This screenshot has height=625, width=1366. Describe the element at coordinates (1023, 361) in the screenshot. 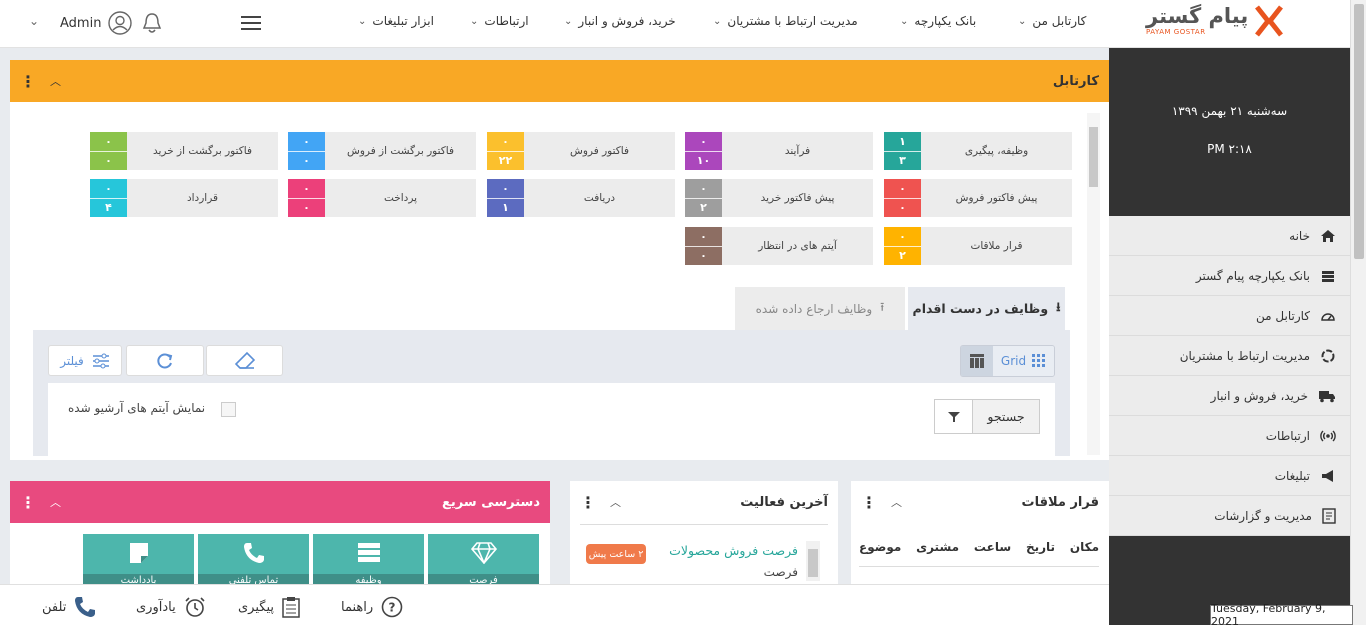

I see `grid-view-button: Grid` at that location.